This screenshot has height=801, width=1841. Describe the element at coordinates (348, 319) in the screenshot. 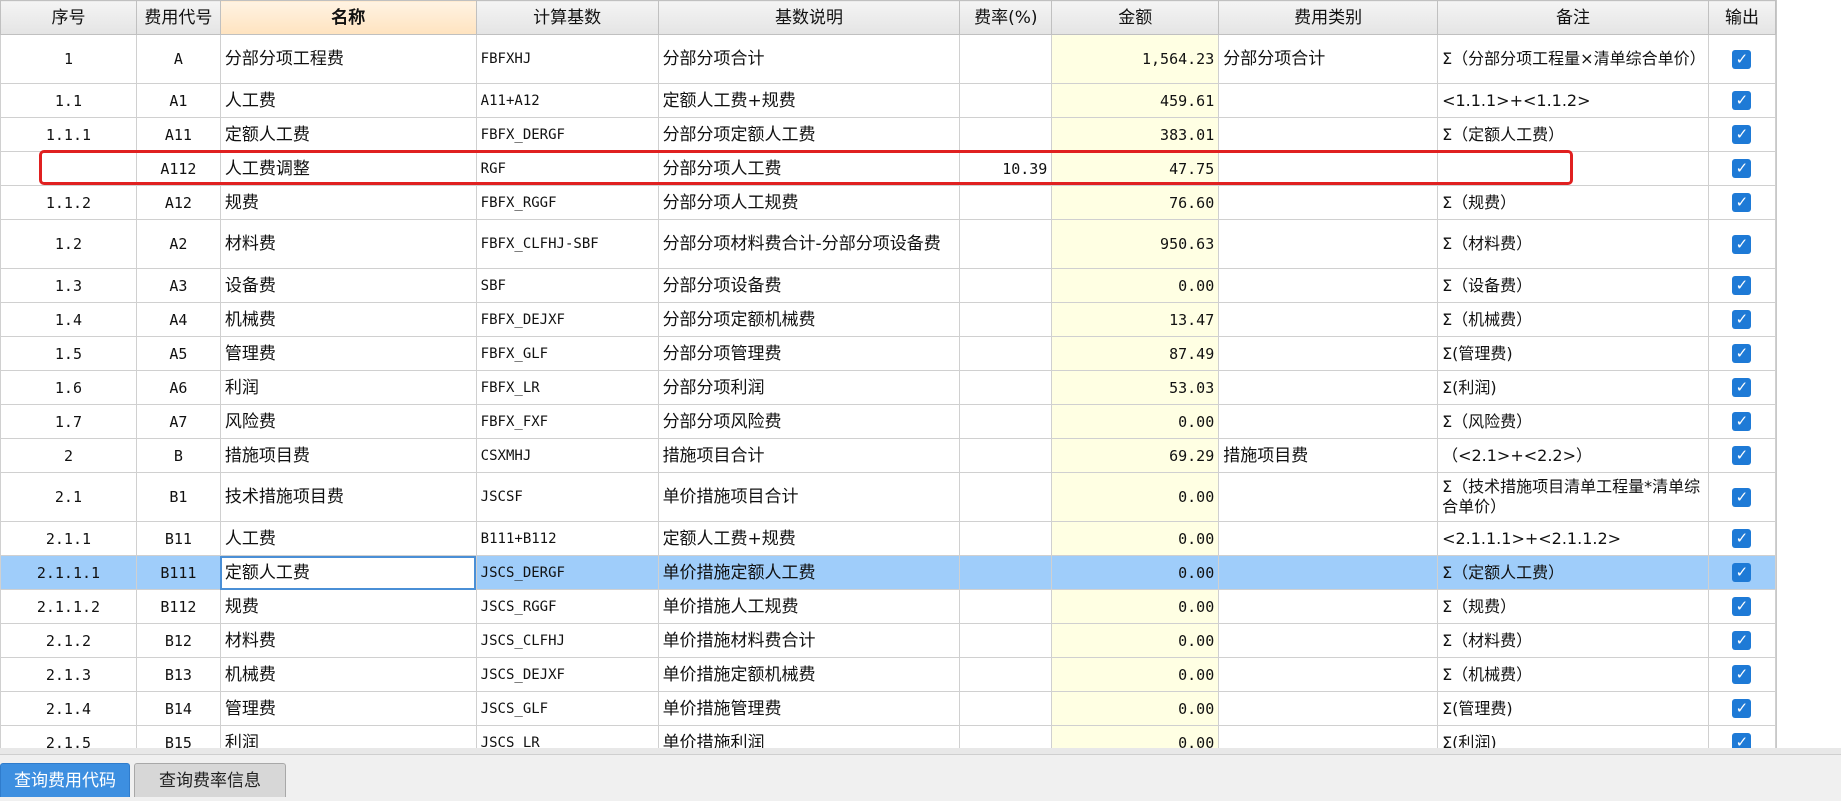

I see `cell-name: 机械费` at that location.